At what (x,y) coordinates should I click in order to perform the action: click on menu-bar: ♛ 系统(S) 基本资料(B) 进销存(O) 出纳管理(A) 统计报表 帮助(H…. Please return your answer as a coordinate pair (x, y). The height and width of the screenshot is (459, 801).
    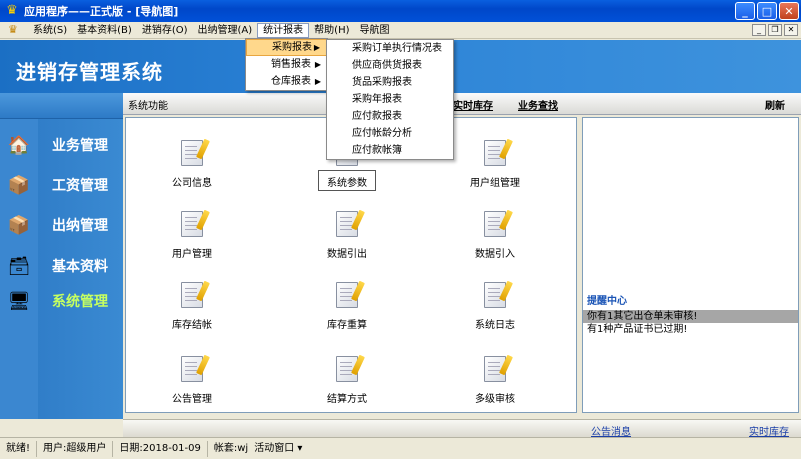
    Looking at the image, I should click on (400, 30).